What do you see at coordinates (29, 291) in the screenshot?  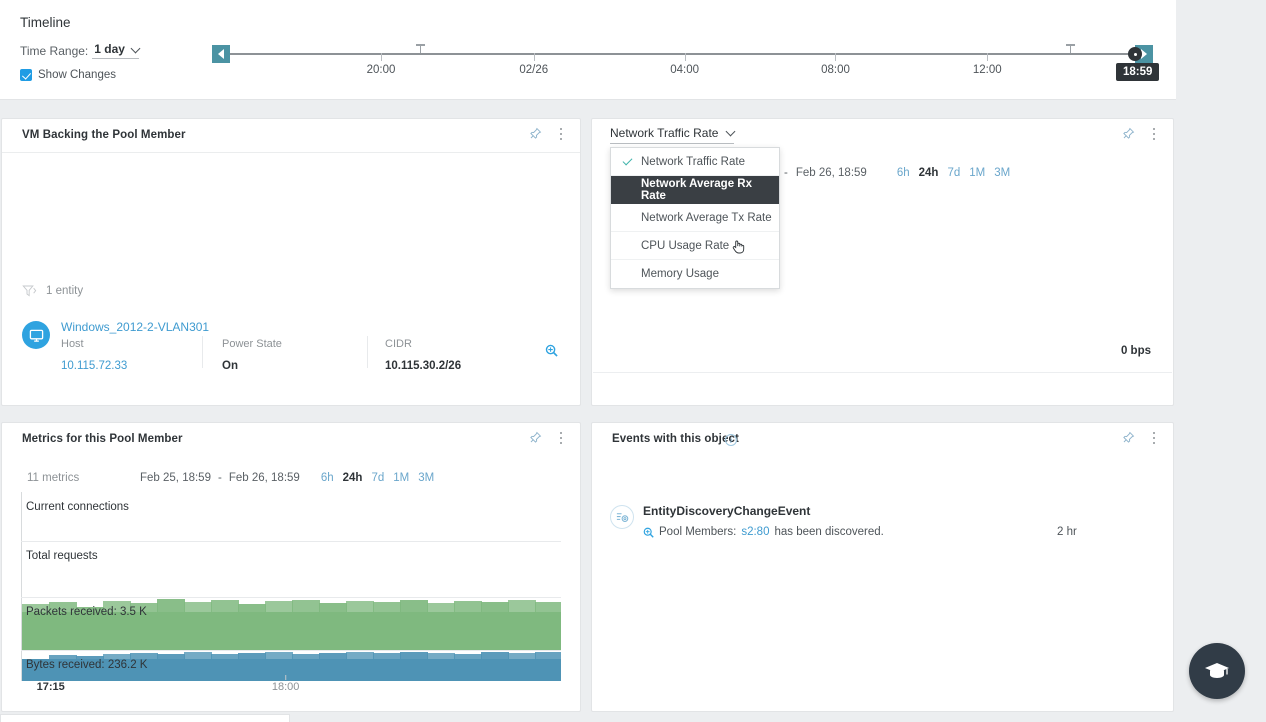 I see `filter-funnel-icon` at bounding box center [29, 291].